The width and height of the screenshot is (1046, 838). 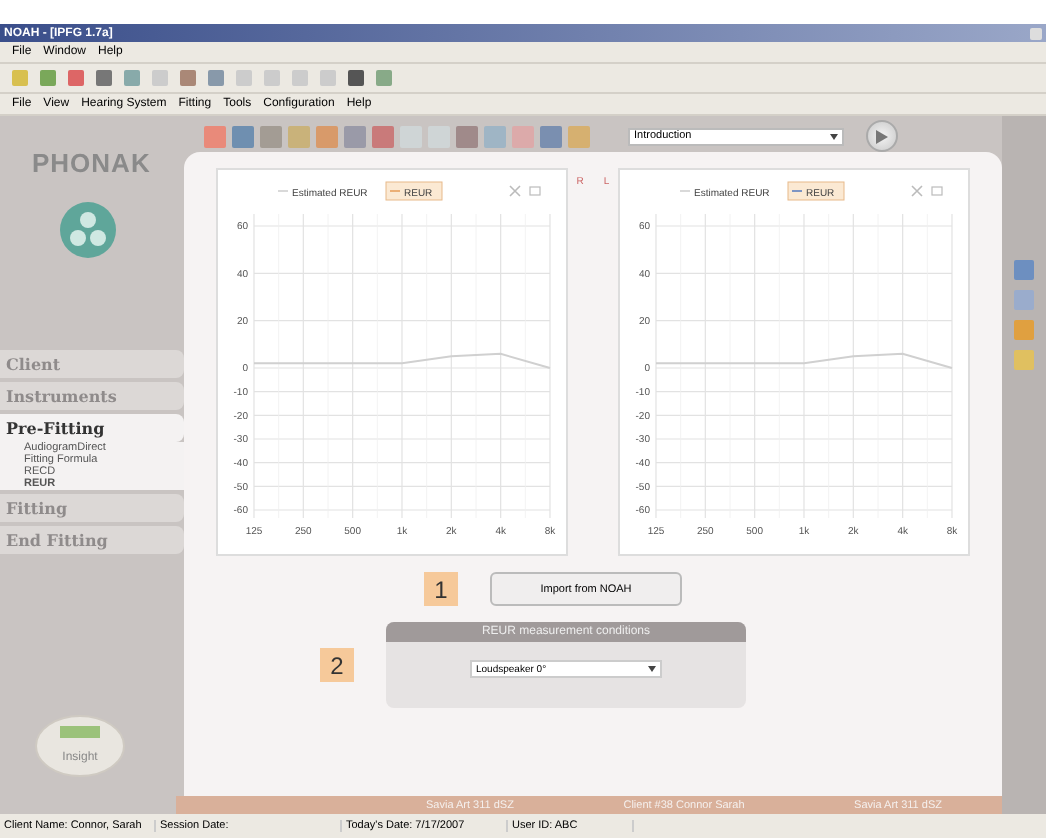 I want to click on insight-logo-icon, so click(x=80, y=746).